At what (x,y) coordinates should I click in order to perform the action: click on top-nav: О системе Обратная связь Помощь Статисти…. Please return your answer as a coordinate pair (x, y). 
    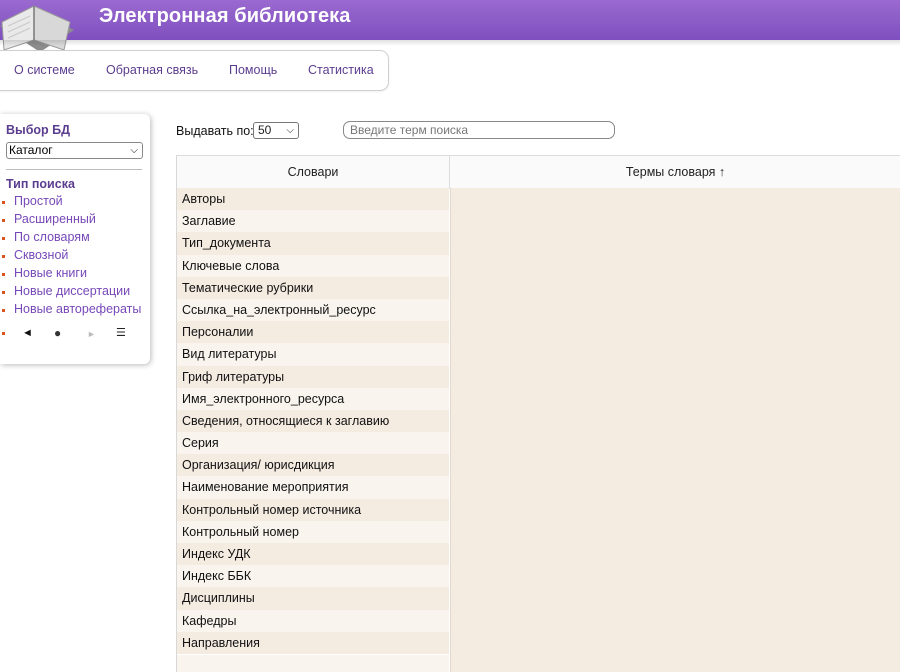
    Looking at the image, I should click on (194, 70).